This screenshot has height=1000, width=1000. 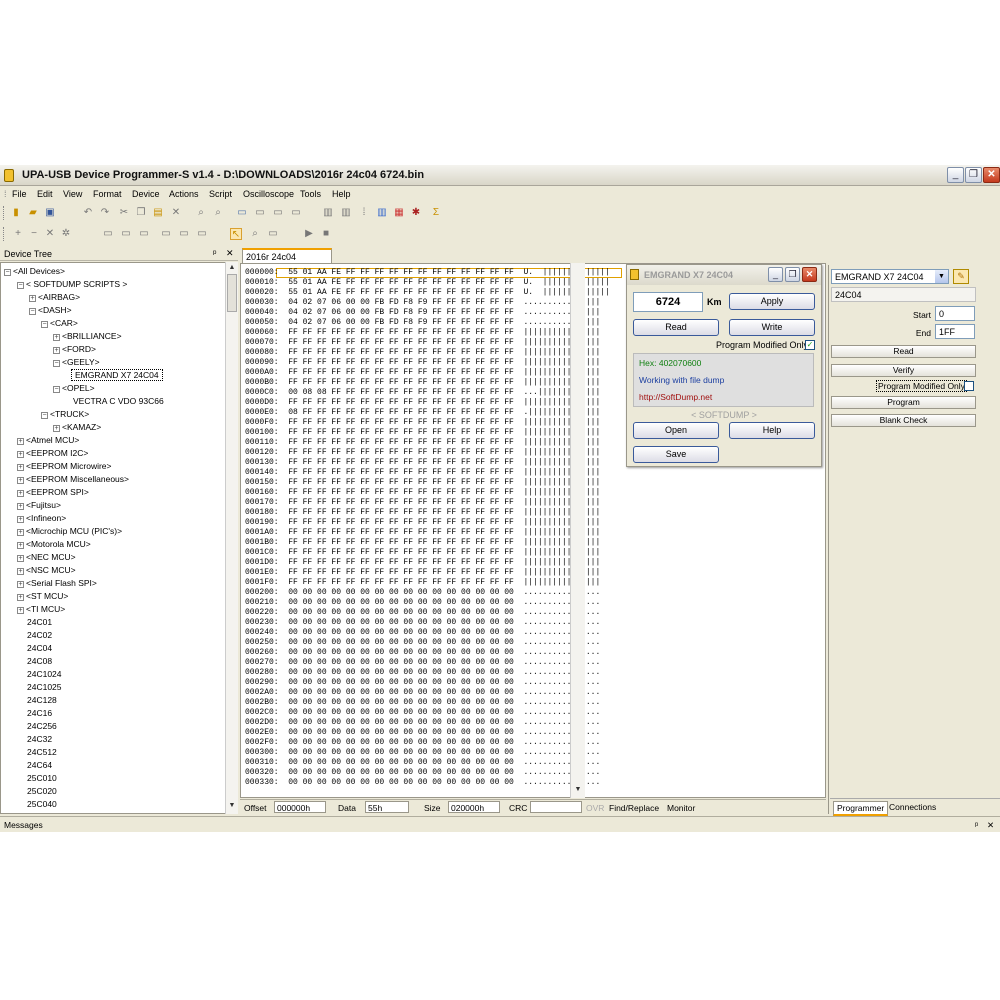 I want to click on bug-icon: ✱, so click(x=416, y=213).